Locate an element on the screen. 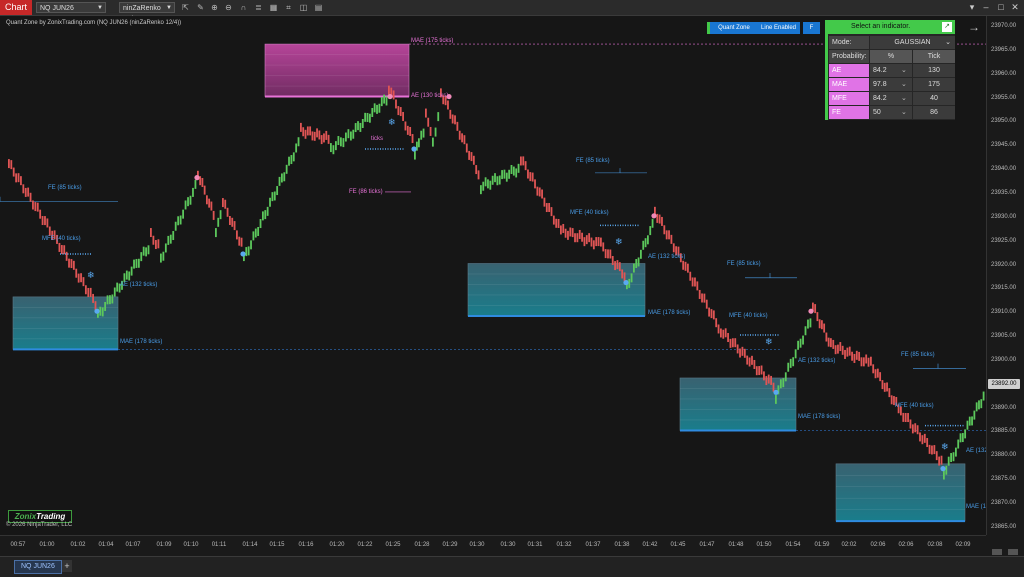 The width and height of the screenshot is (1024, 577). f-button: F is located at coordinates (811, 28).